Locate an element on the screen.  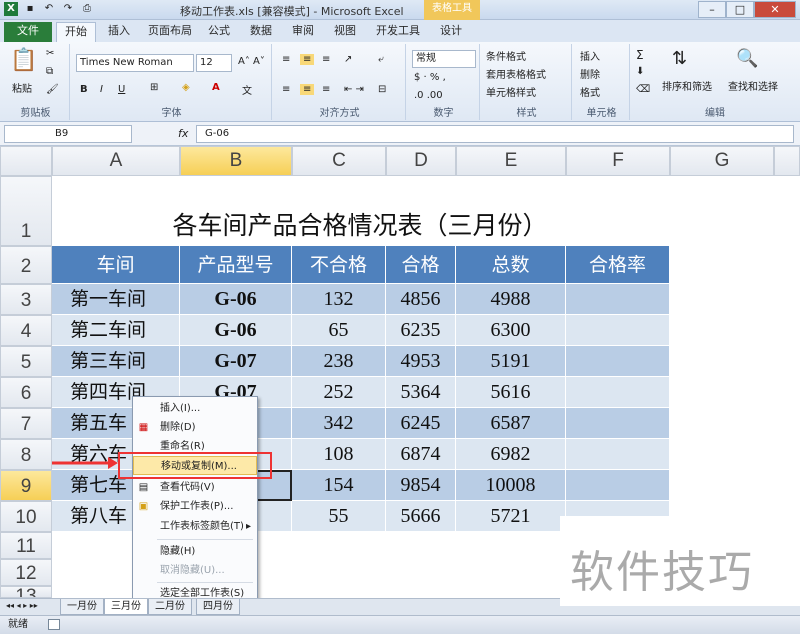
table-cell: G-07 is located at coordinates (236, 361).